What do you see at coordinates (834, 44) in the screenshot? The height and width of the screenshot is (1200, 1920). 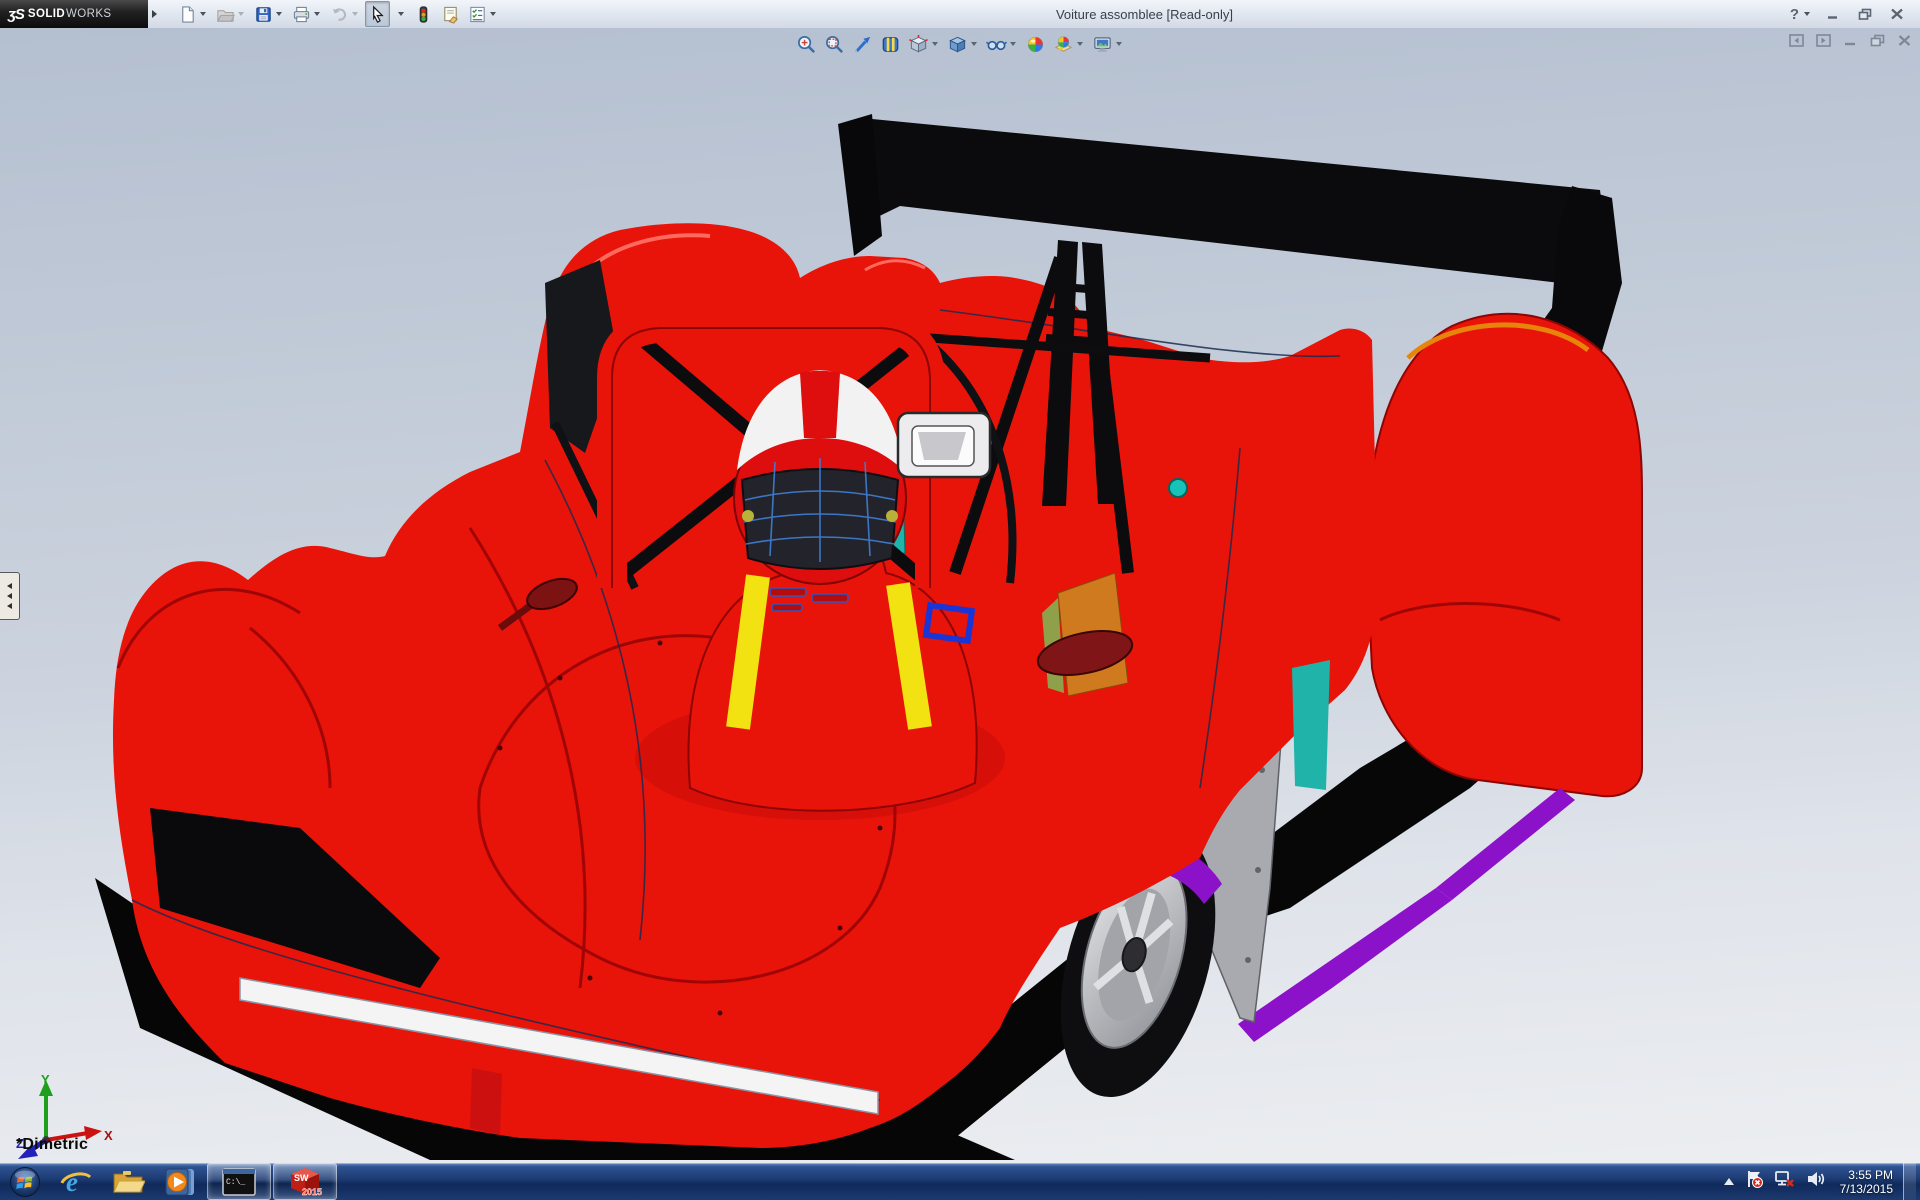 I see `zoom-to-area-button` at bounding box center [834, 44].